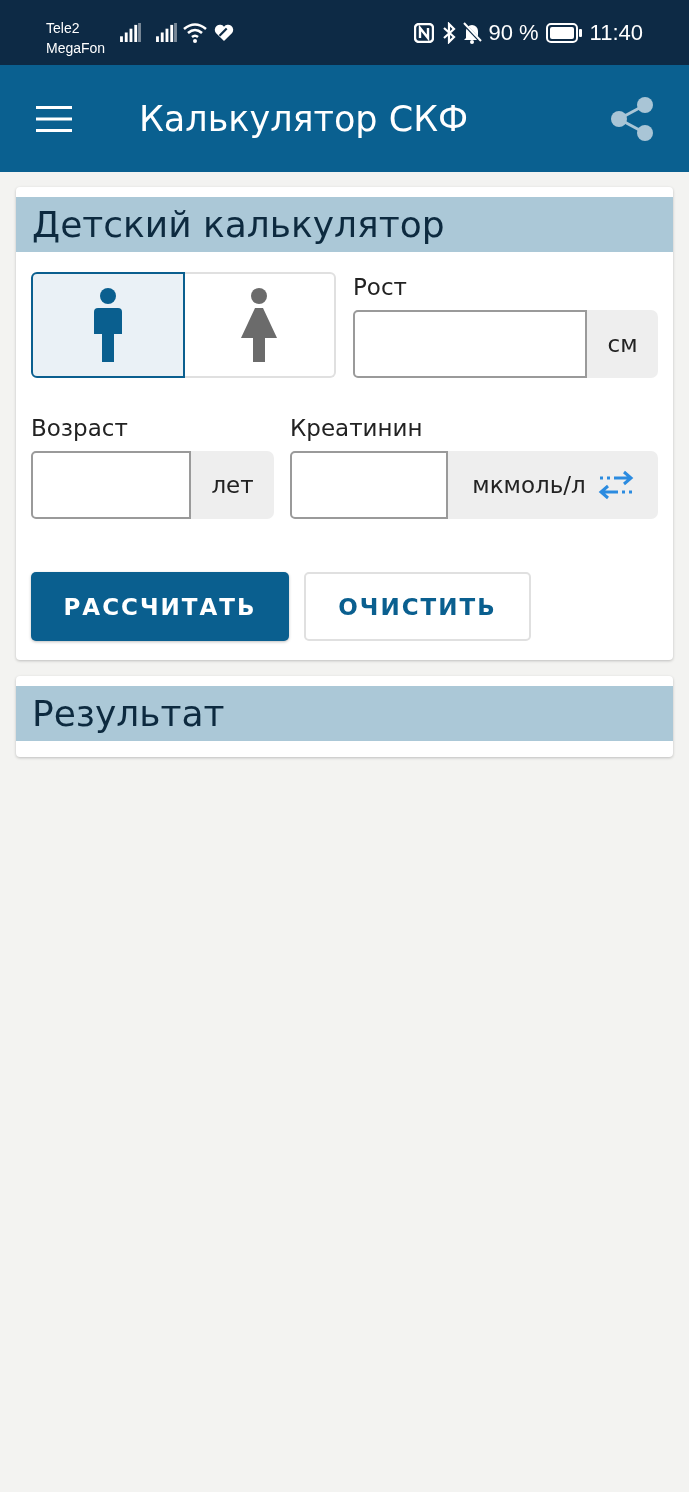  What do you see at coordinates (63, 28) in the screenshot?
I see `carrier-name: Tele2` at bounding box center [63, 28].